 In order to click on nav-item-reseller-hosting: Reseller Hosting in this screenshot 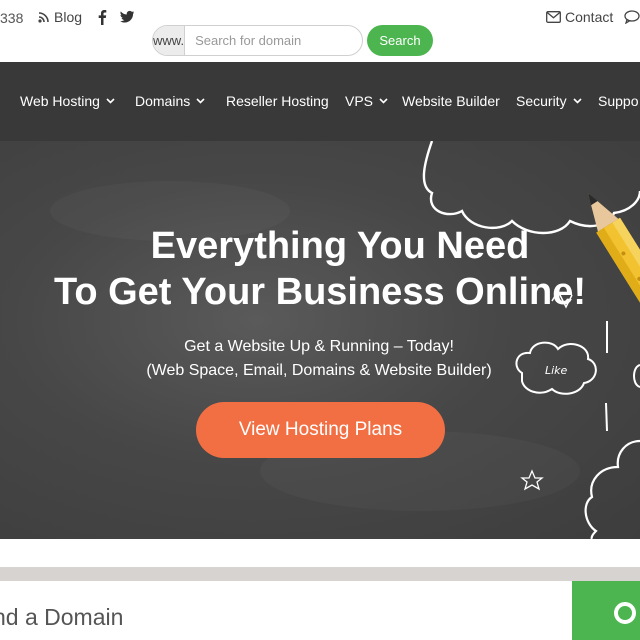, I will do `click(277, 101)`.